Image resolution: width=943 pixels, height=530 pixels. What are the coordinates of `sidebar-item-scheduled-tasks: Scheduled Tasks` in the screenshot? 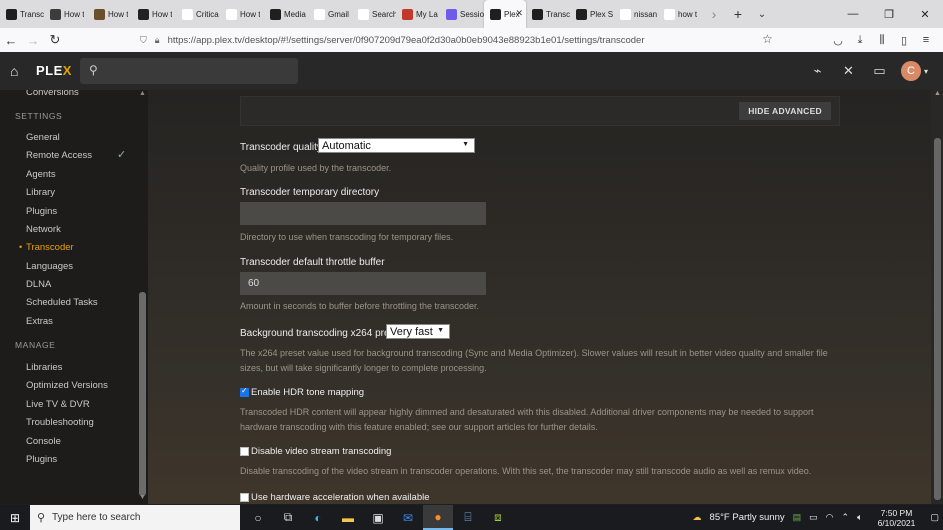 It's located at (62, 302).